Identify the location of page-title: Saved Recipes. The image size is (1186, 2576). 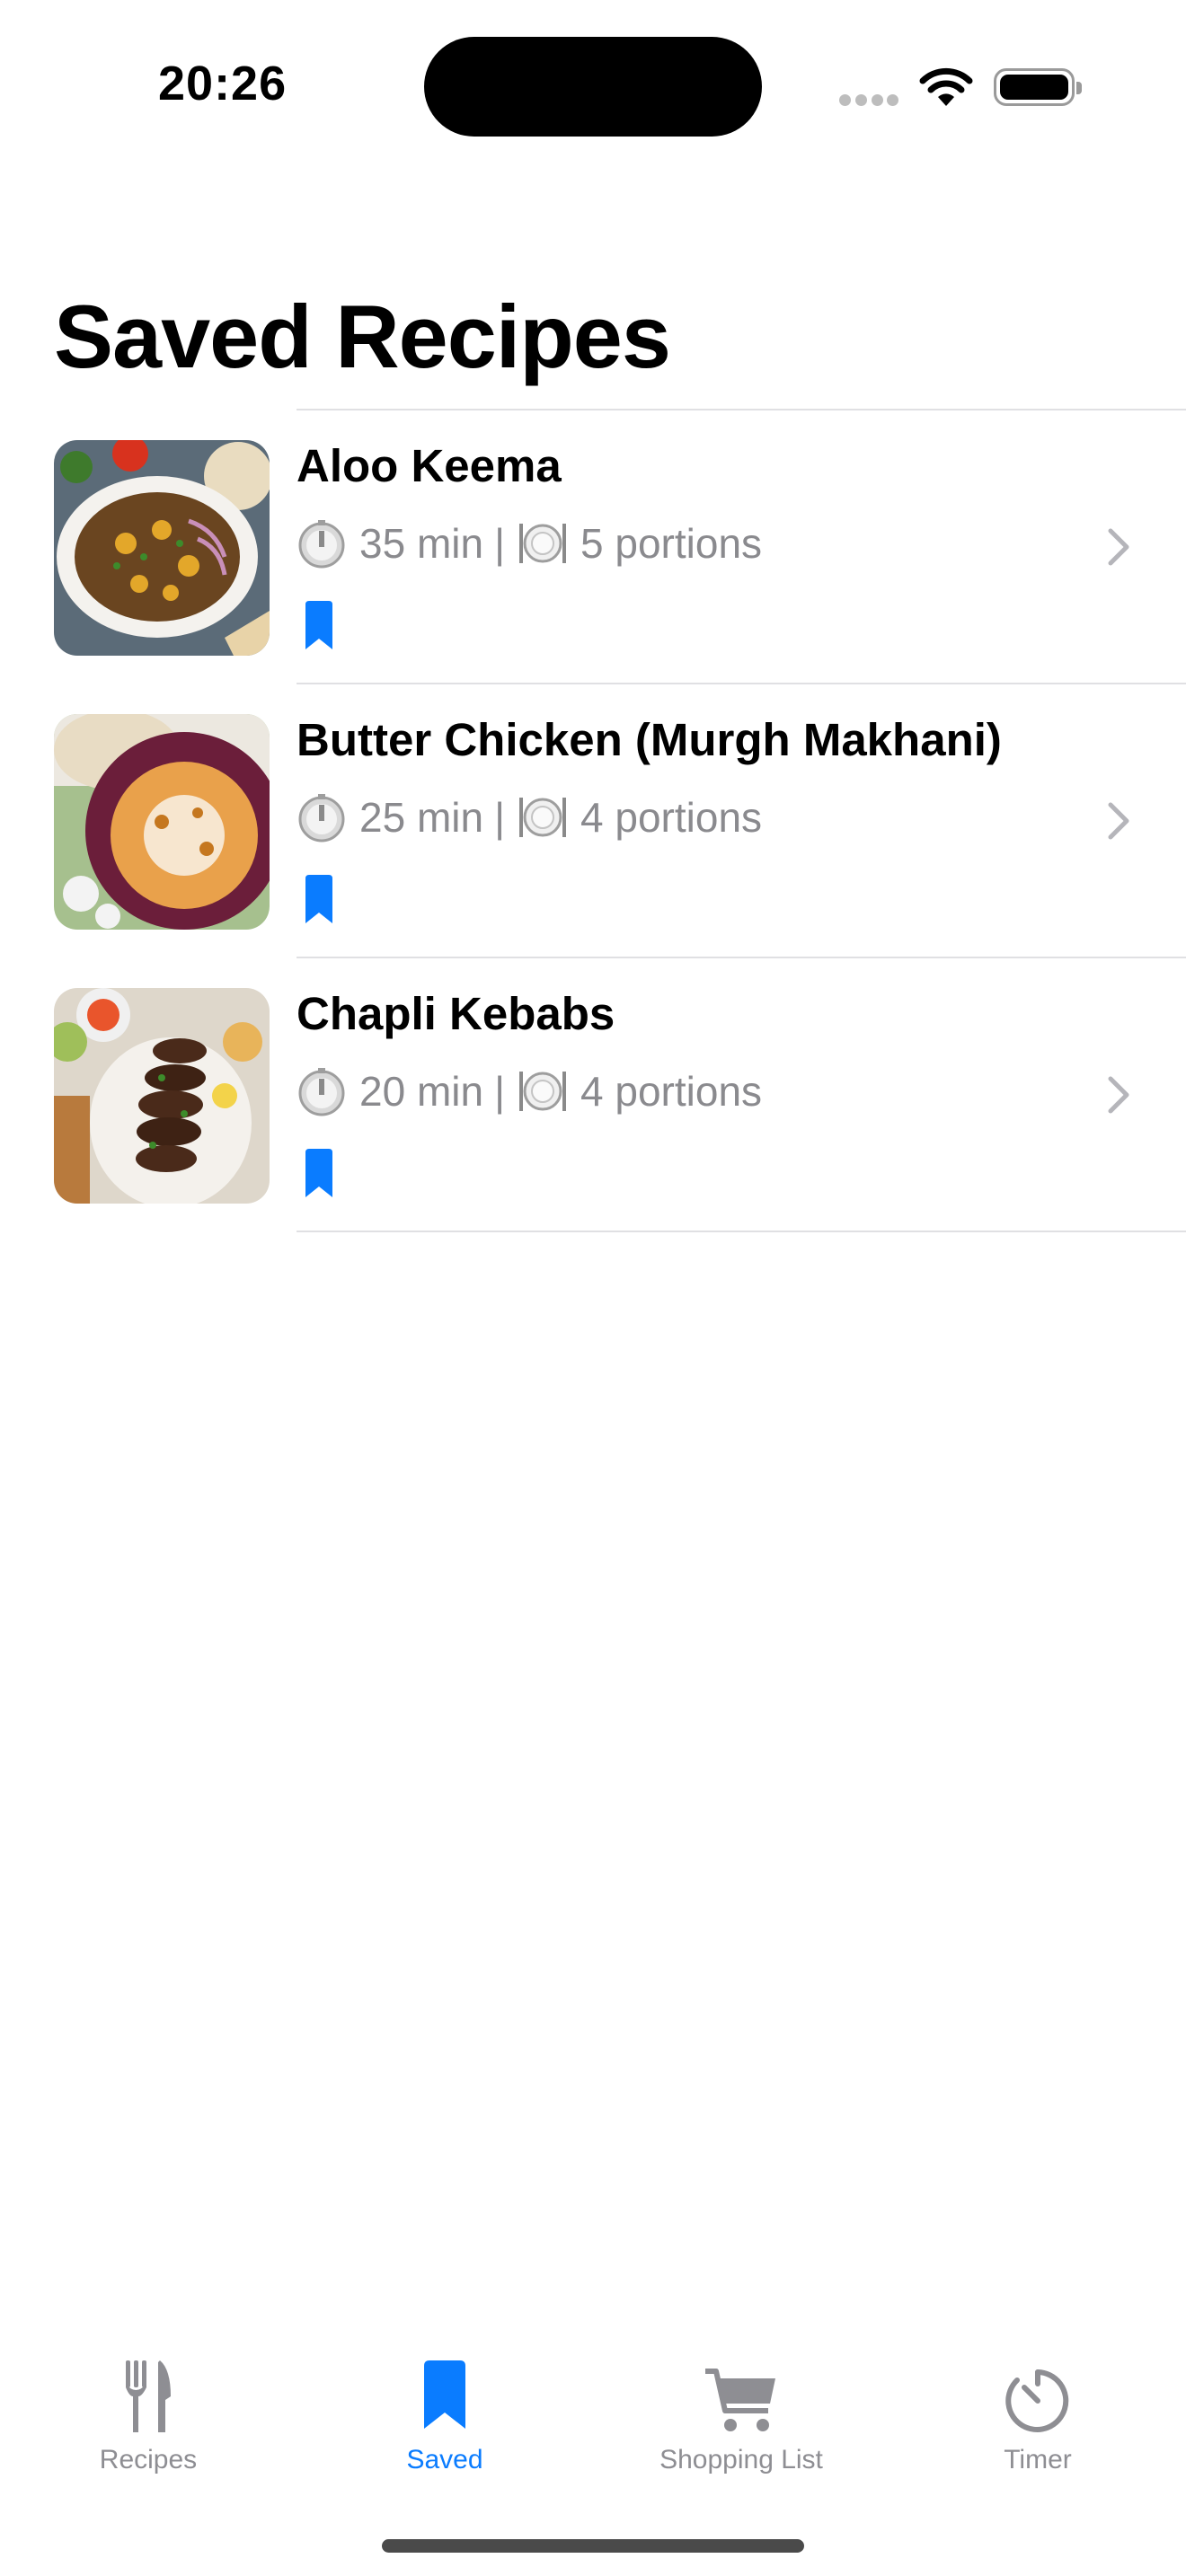
(362, 336).